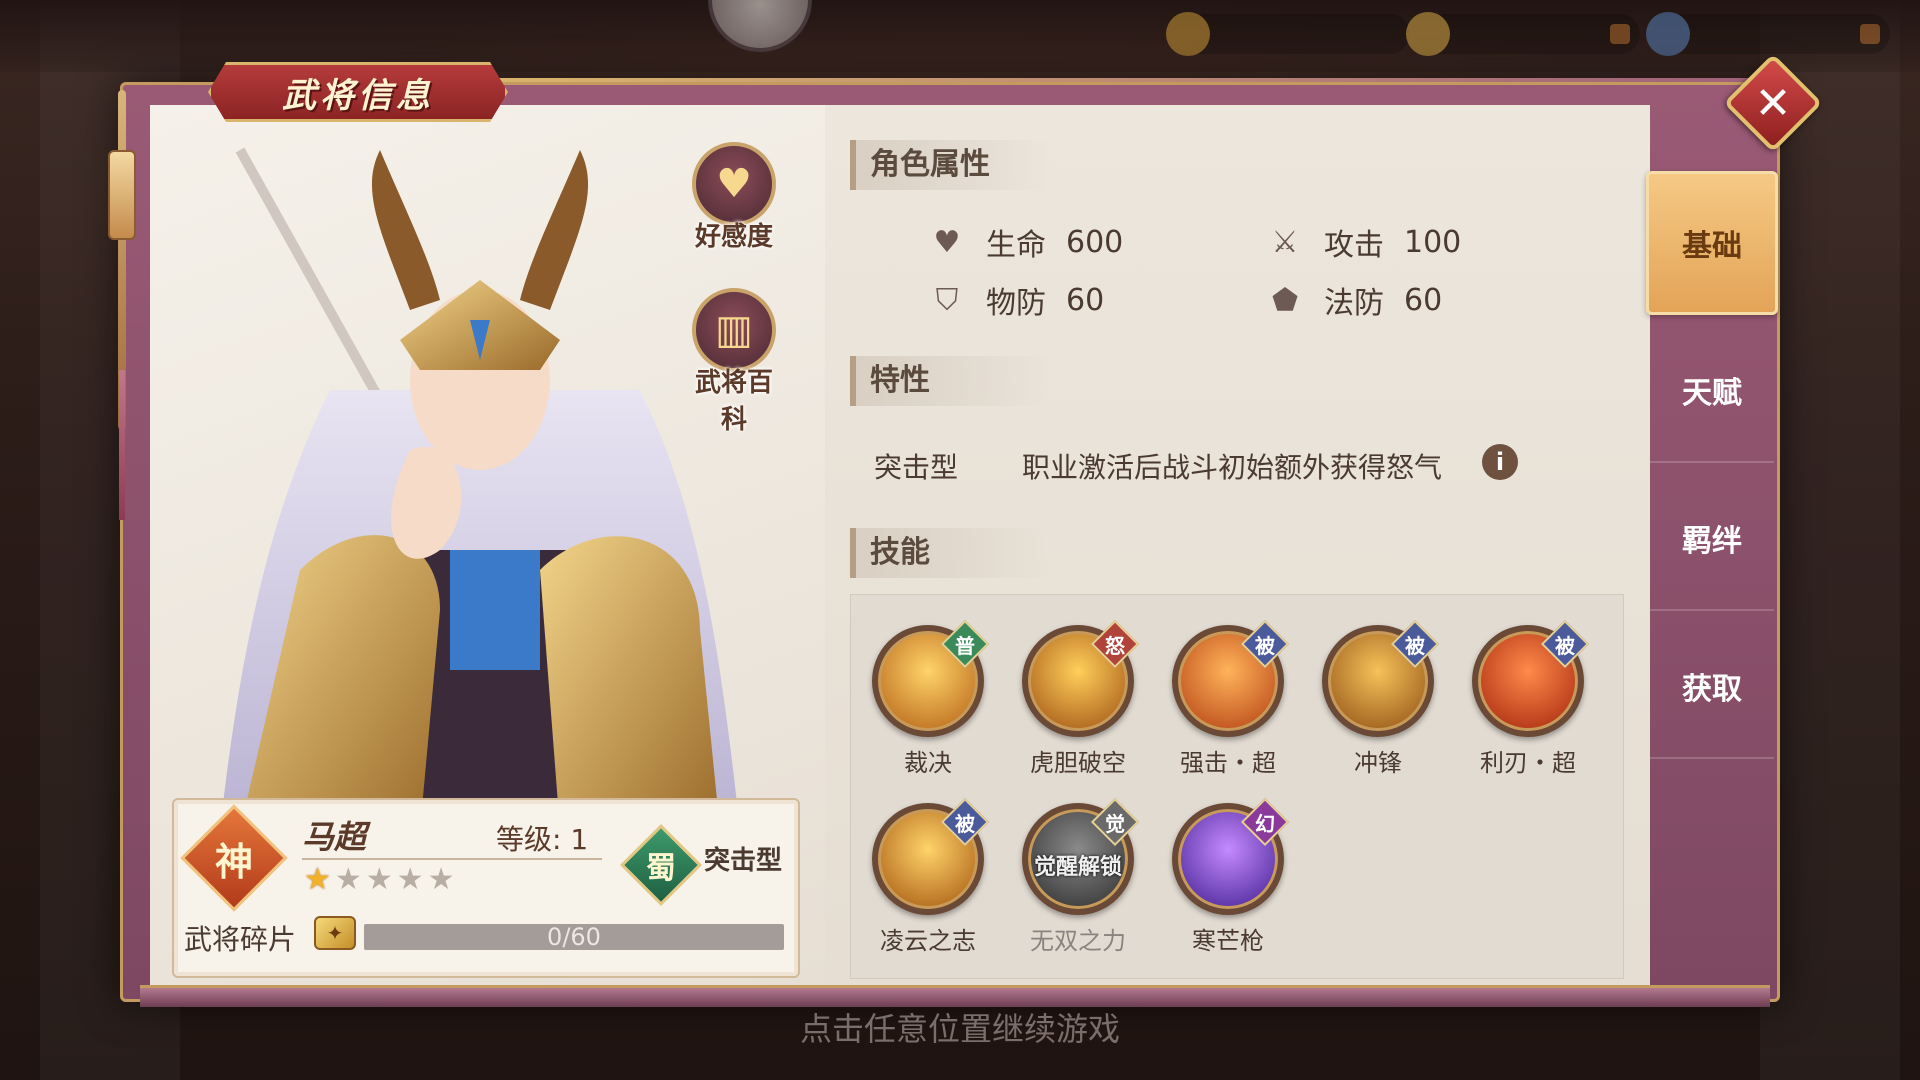  Describe the element at coordinates (1712, 539) in the screenshot. I see `tab-2: 羁绊` at that location.